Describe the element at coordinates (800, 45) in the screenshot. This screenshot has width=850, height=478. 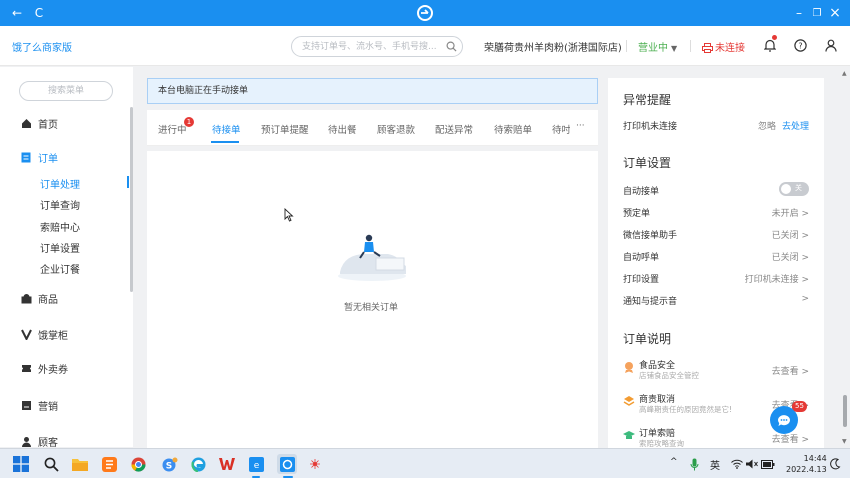
I see `help-icon: ?` at that location.